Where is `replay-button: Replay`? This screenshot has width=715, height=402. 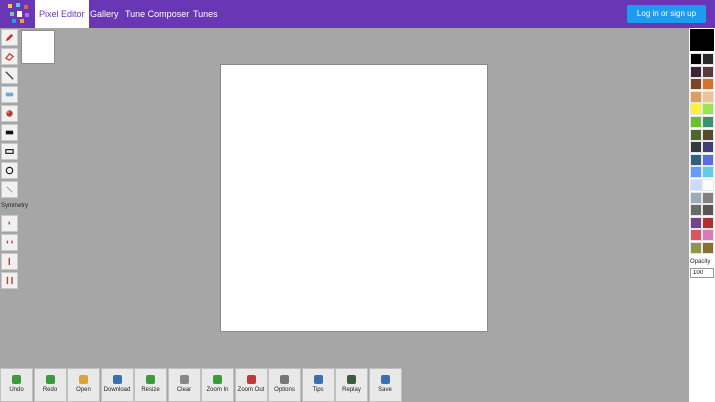
replay-button: Replay is located at coordinates (351, 385).